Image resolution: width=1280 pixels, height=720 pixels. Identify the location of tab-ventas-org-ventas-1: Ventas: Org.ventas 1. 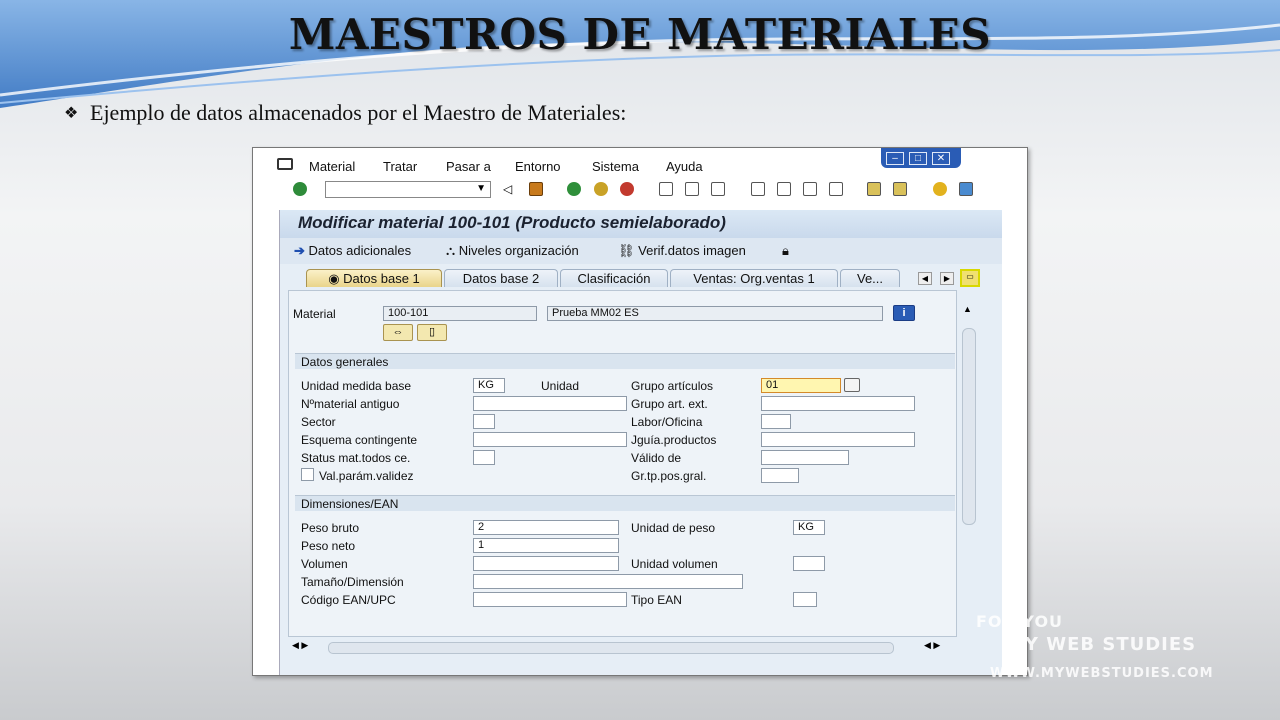
(754, 278).